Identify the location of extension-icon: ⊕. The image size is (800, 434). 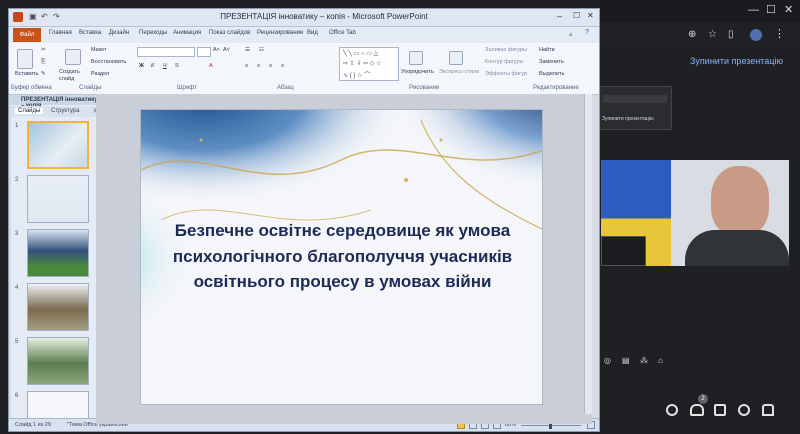
(692, 34).